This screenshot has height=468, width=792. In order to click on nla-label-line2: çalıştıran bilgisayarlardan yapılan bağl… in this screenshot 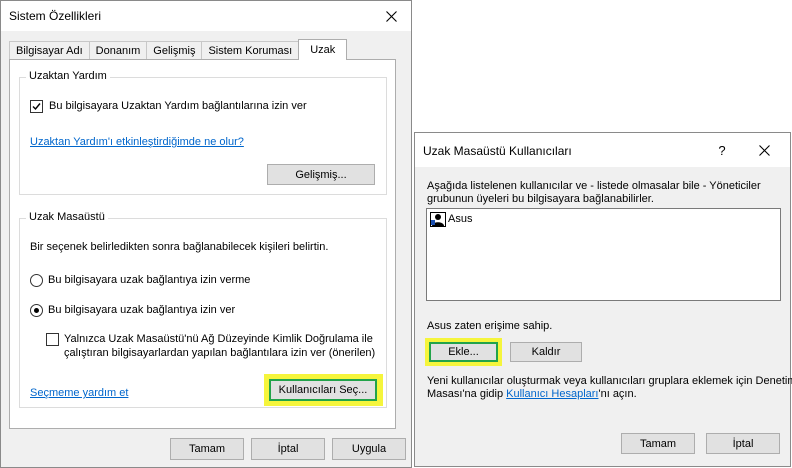, I will do `click(219, 353)`.